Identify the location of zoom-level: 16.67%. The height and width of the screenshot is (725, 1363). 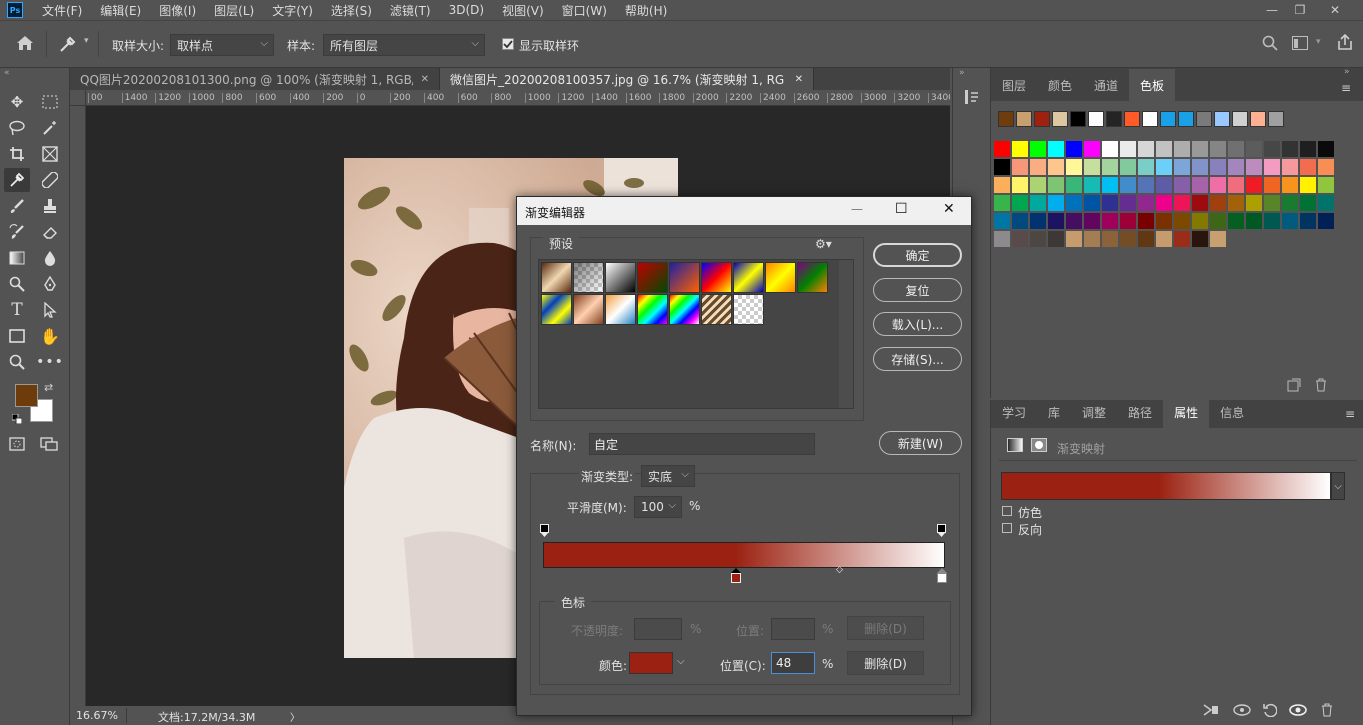
(97, 715).